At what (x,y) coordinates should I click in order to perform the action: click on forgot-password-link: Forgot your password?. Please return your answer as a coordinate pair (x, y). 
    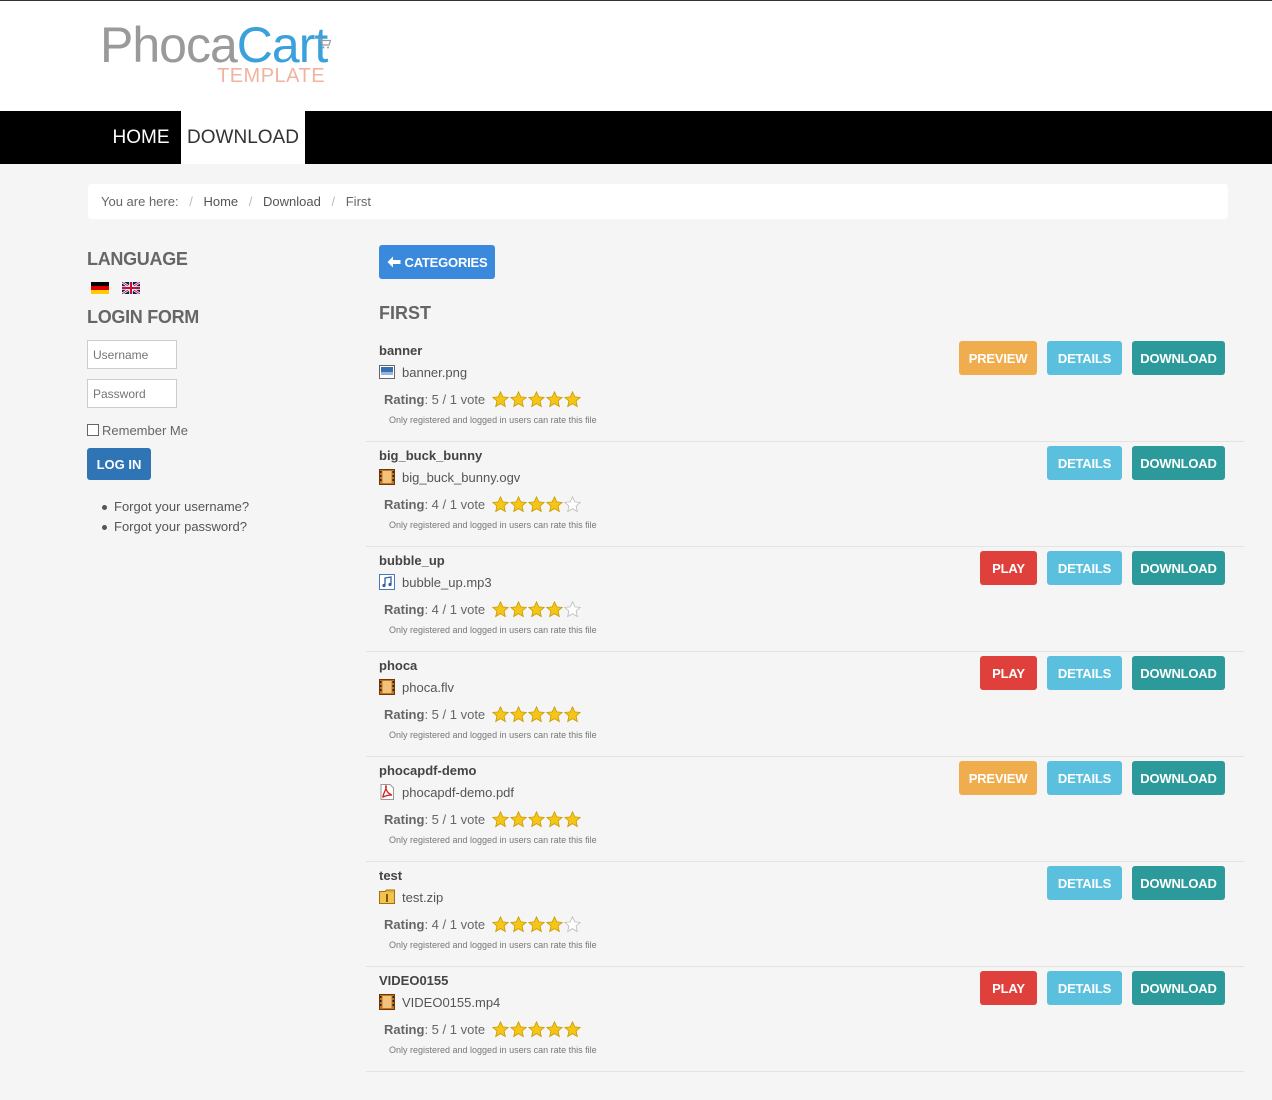
    Looking at the image, I should click on (224, 527).